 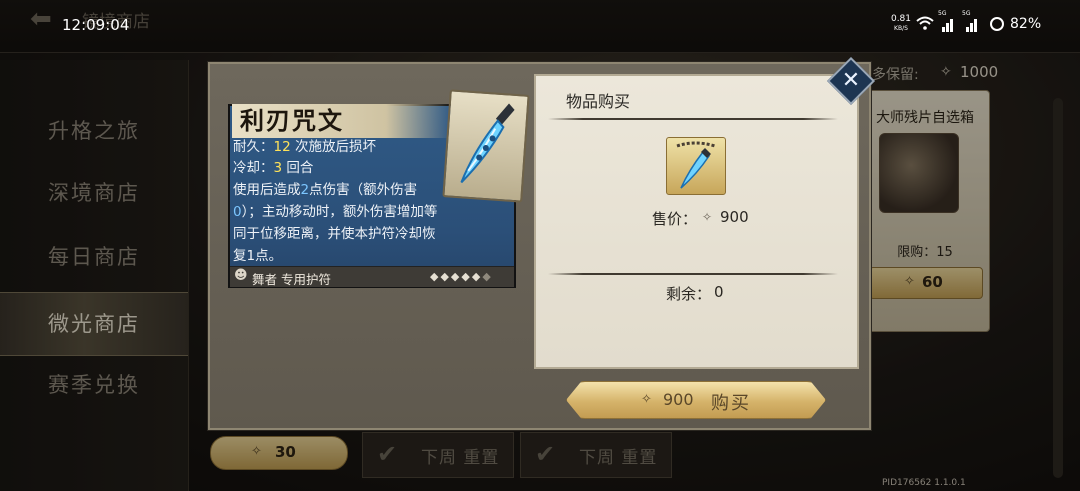 What do you see at coordinates (678, 399) in the screenshot?
I see `buy-price: 900` at bounding box center [678, 399].